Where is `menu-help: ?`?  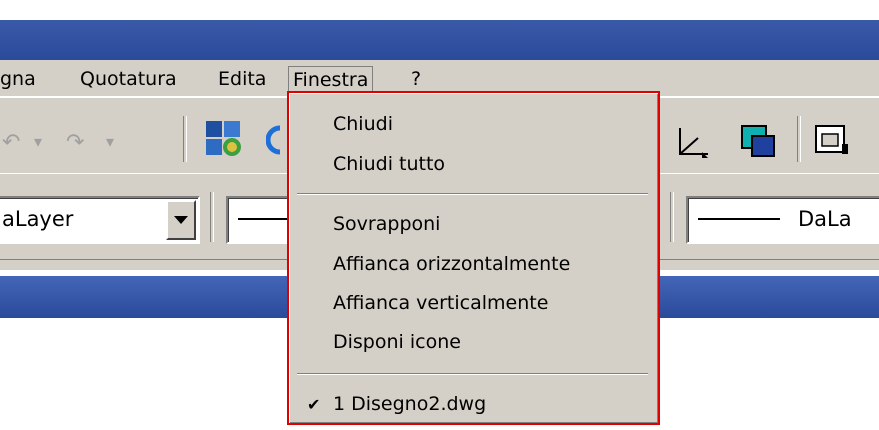
menu-help: ? is located at coordinates (416, 79).